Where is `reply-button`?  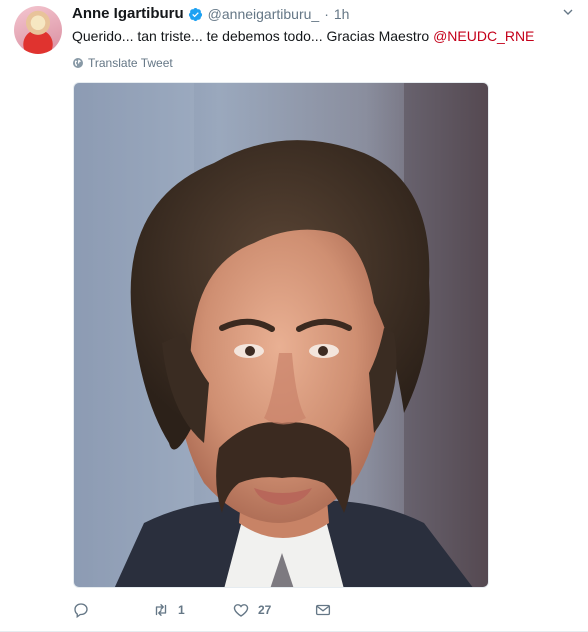 reply-button is located at coordinates (112, 610).